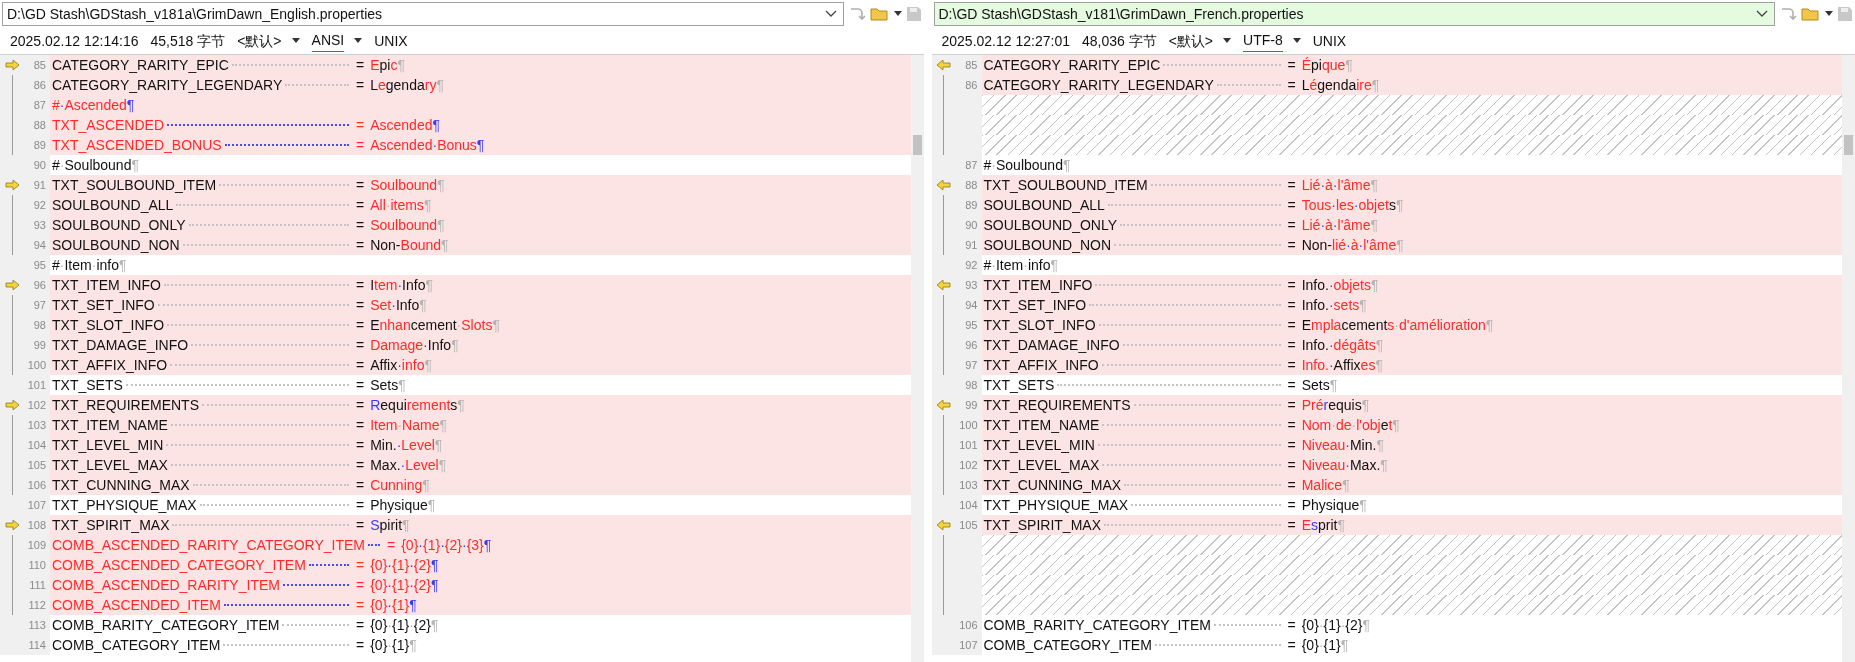 This screenshot has height=662, width=1855. What do you see at coordinates (36, 525) in the screenshot?
I see `line-number: 108` at bounding box center [36, 525].